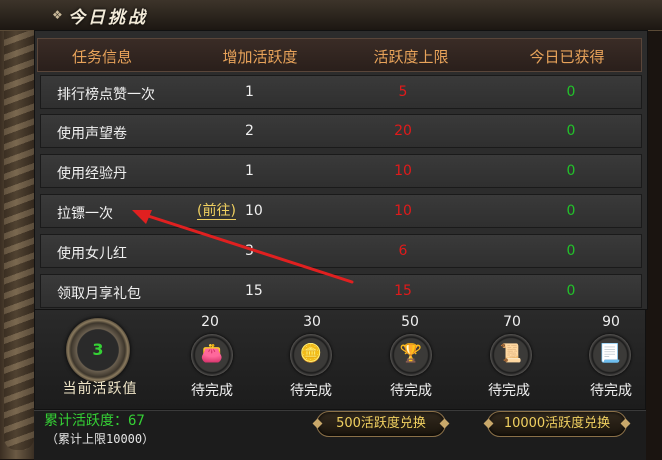 This screenshot has width=662, height=460. Describe the element at coordinates (100, 389) in the screenshot. I see `current-activity-label: 当前活跃值` at that location.